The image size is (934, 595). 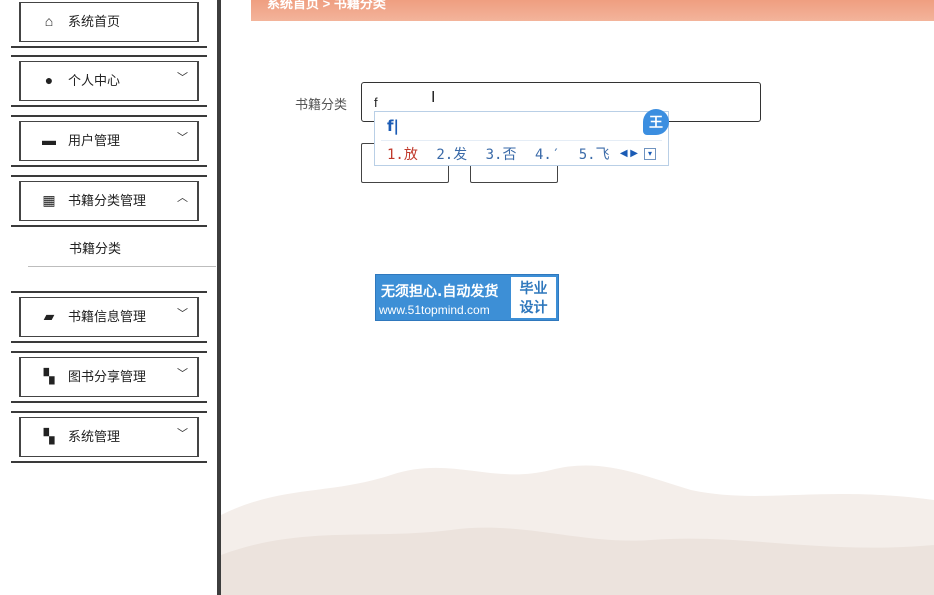 What do you see at coordinates (650, 154) in the screenshot?
I see `ime-dropdown-icon: ▾` at bounding box center [650, 154].